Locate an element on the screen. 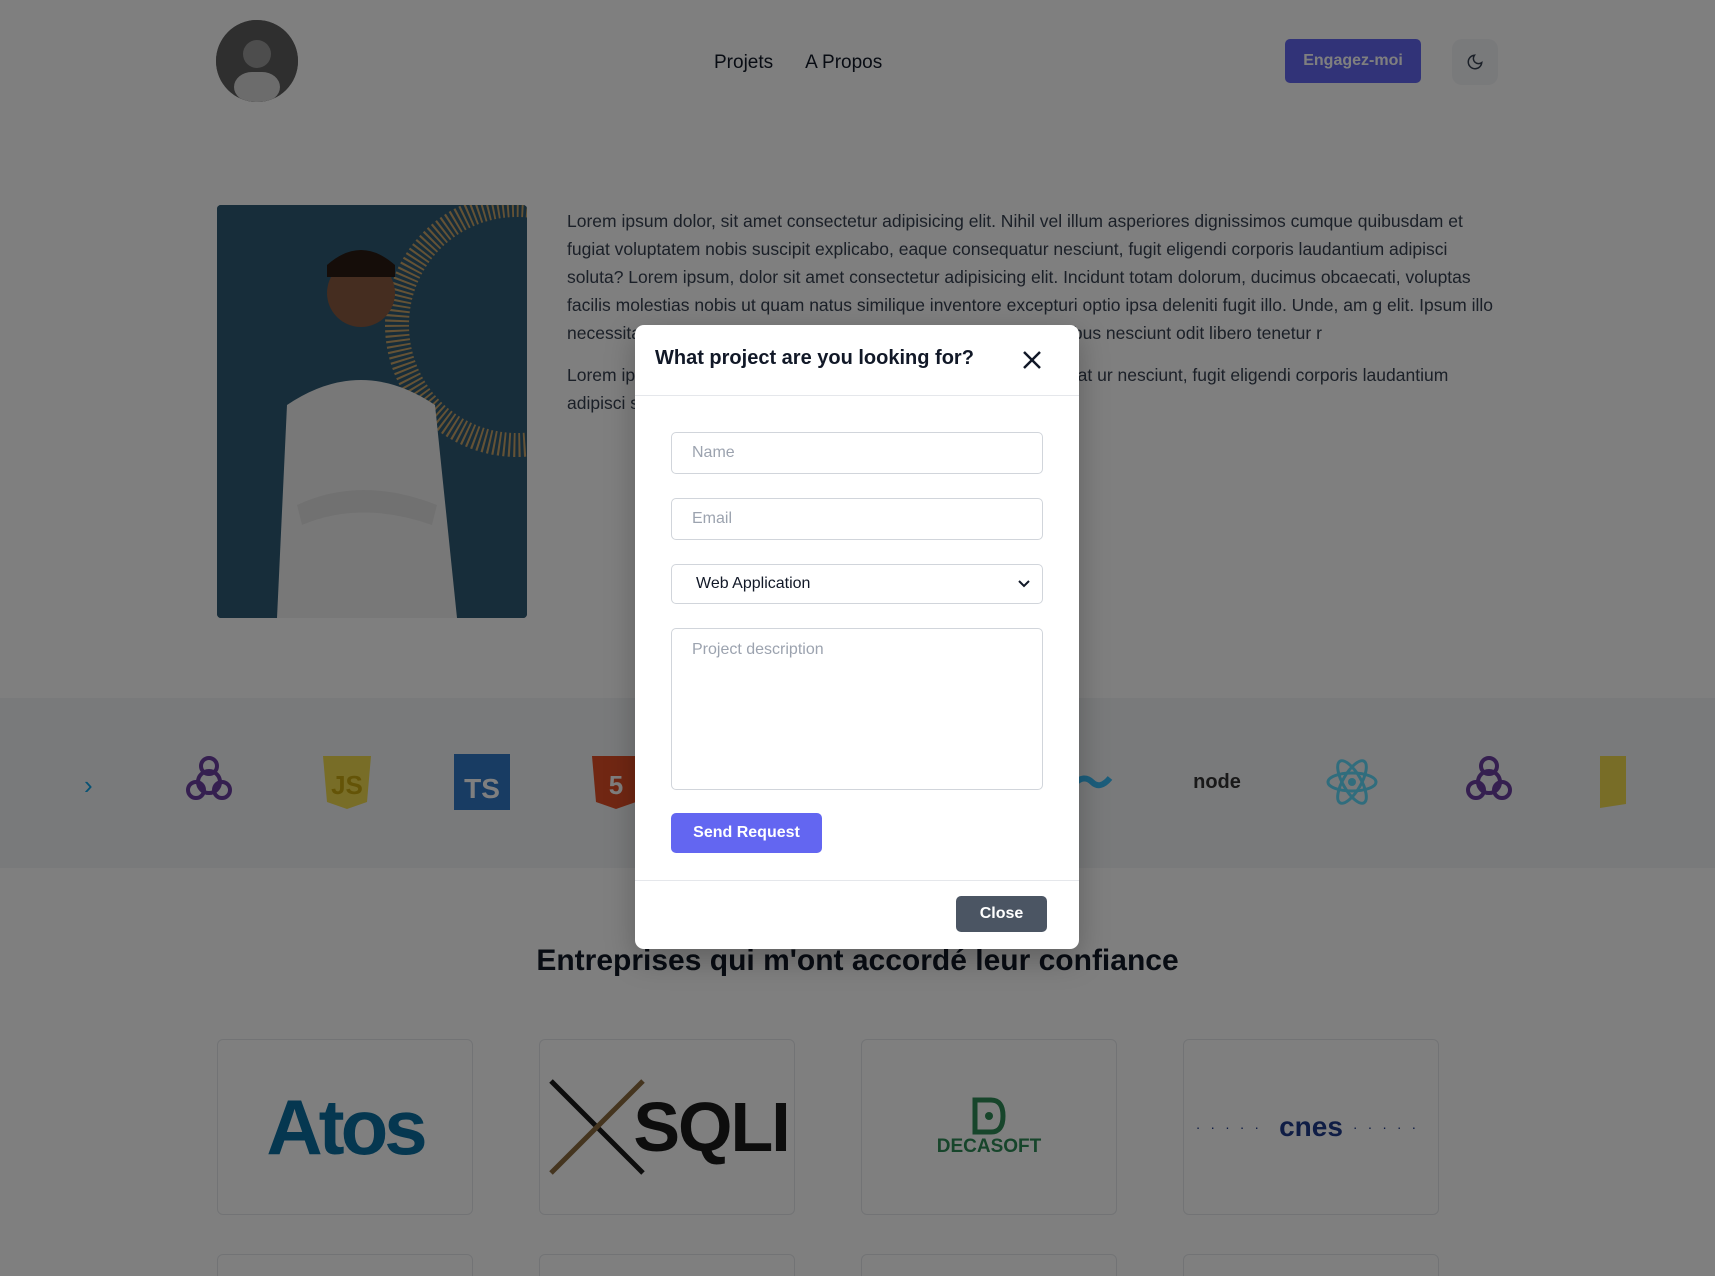 Image resolution: width=1715 pixels, height=1276 pixels. email-input is located at coordinates (857, 519).